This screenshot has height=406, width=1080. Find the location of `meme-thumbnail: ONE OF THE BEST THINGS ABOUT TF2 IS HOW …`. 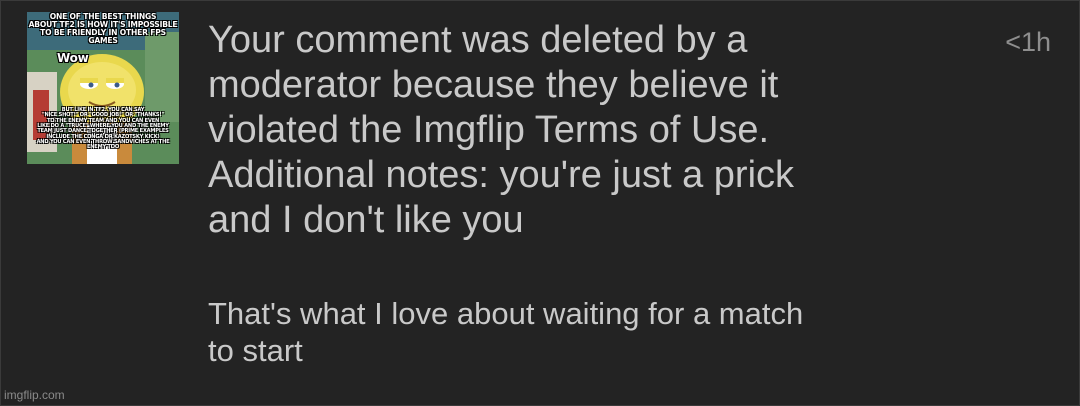

meme-thumbnail: ONE OF THE BEST THINGS ABOUT TF2 IS HOW … is located at coordinates (103, 88).